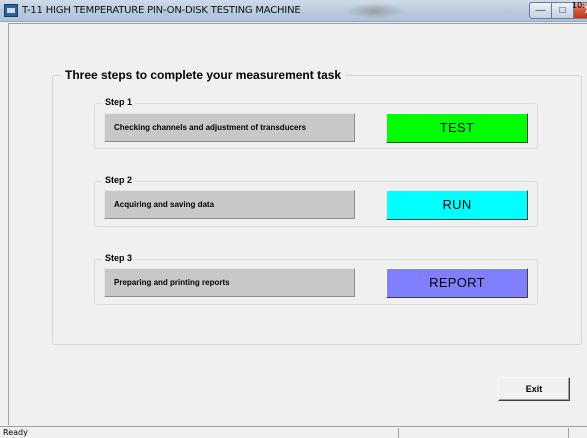 The width and height of the screenshot is (587, 438). Describe the element at coordinates (119, 180) in the screenshot. I see `step-2-label: Step 2` at that location.